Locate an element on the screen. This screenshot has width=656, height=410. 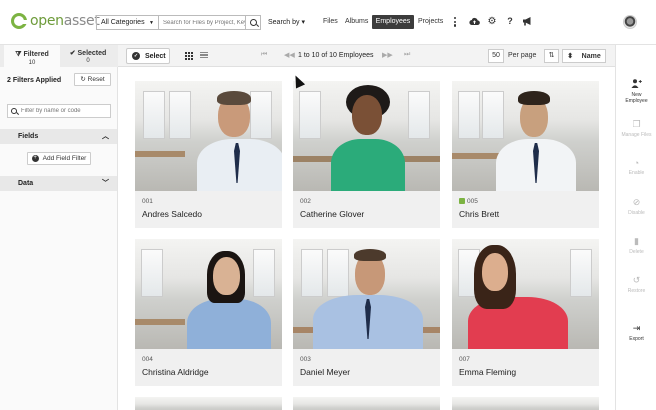
employee-code: 003 is located at coordinates (305, 359).